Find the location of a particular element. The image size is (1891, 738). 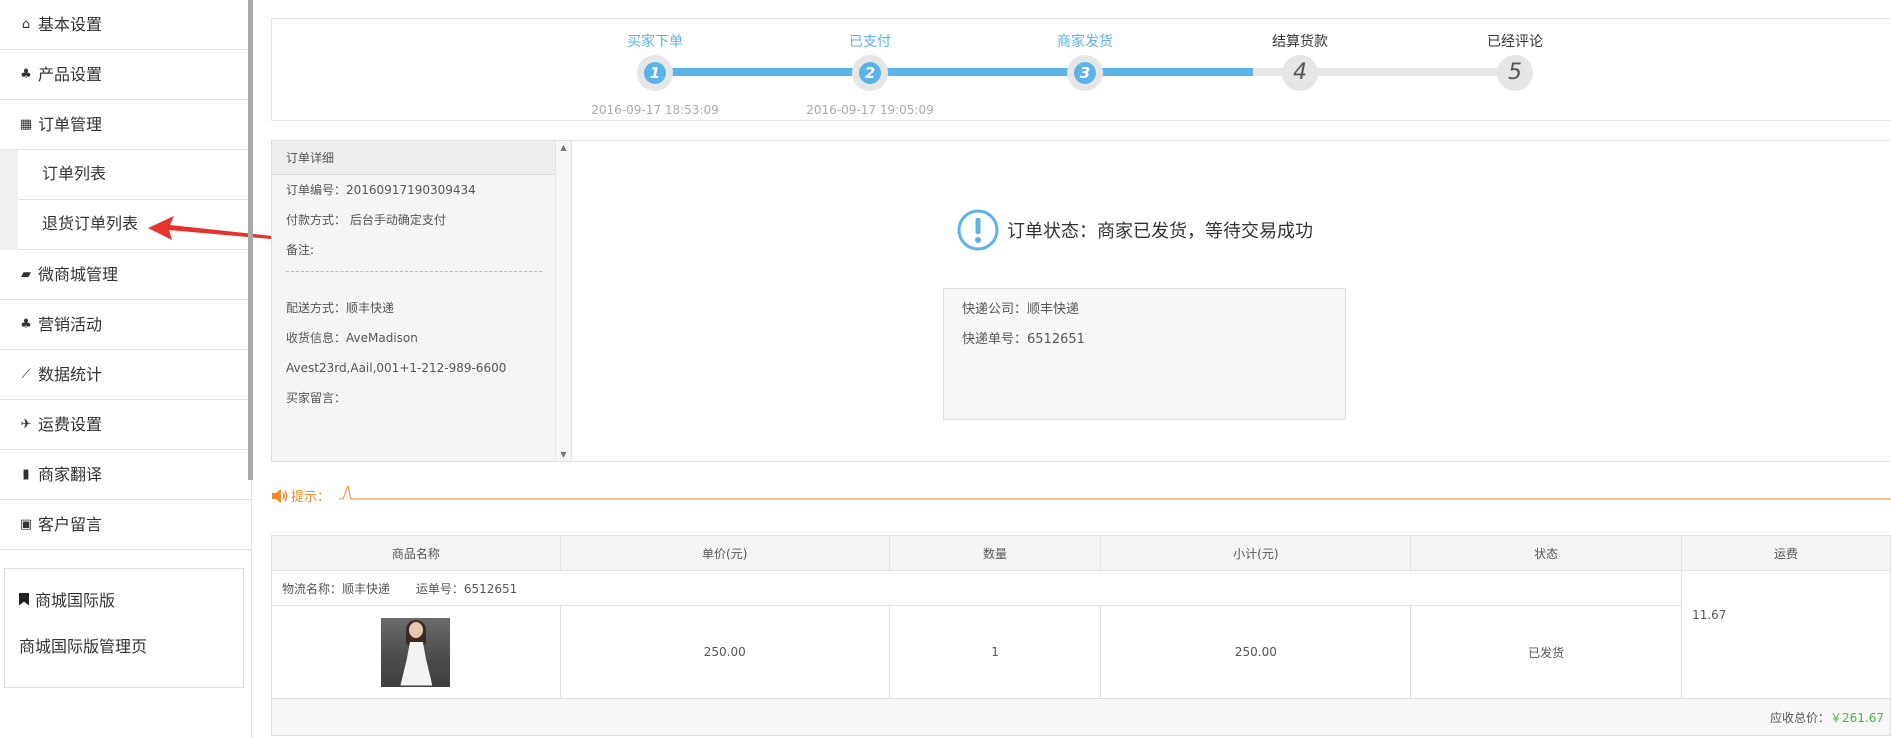

unit-price: 250.00 is located at coordinates (724, 652).